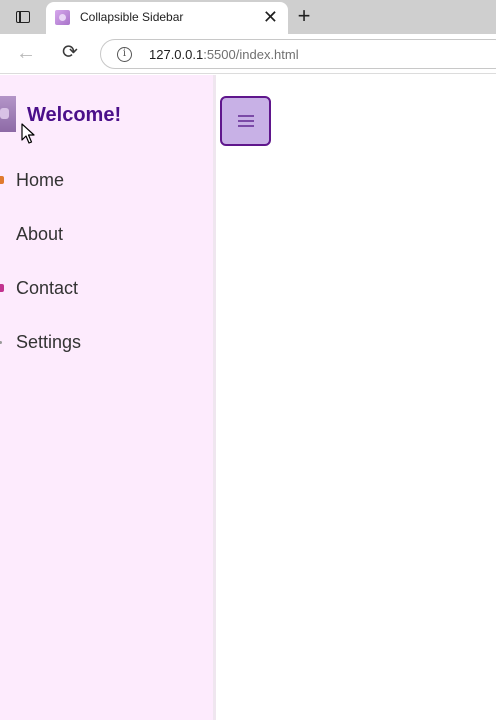 This screenshot has width=496, height=720. What do you see at coordinates (176, 54) in the screenshot?
I see `url-host: 127.0.0.1` at bounding box center [176, 54].